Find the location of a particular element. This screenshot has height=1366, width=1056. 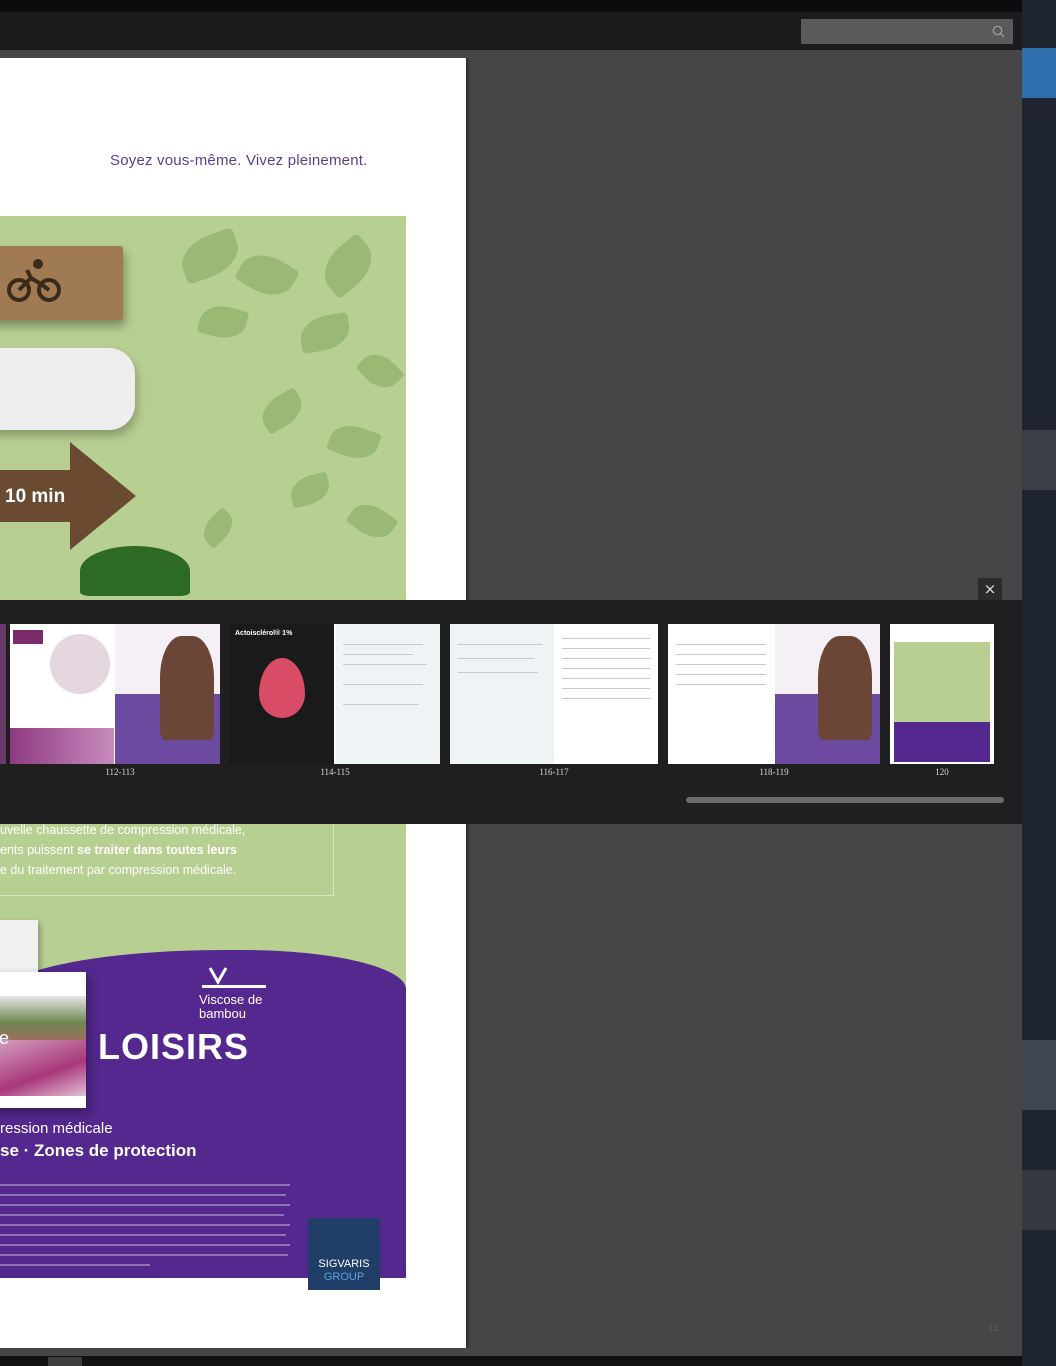

sigvaris-logo: SIGVARIS GROUP is located at coordinates (344, 1254).